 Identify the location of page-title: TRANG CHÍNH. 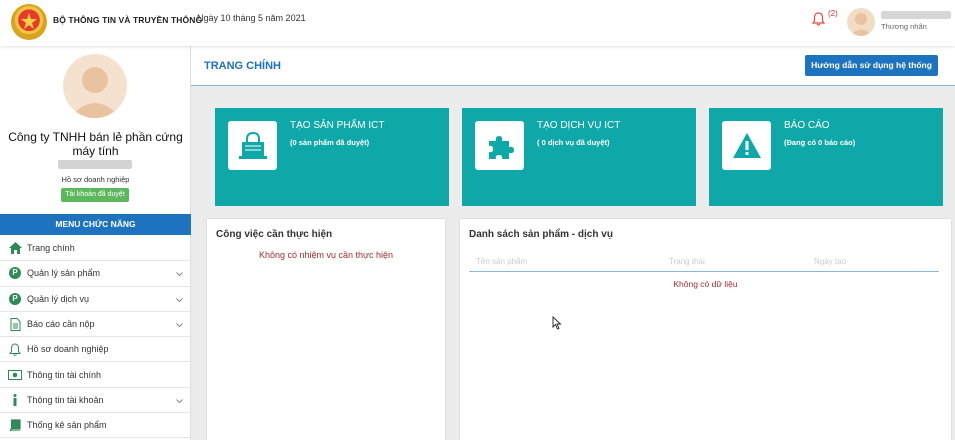
(242, 66).